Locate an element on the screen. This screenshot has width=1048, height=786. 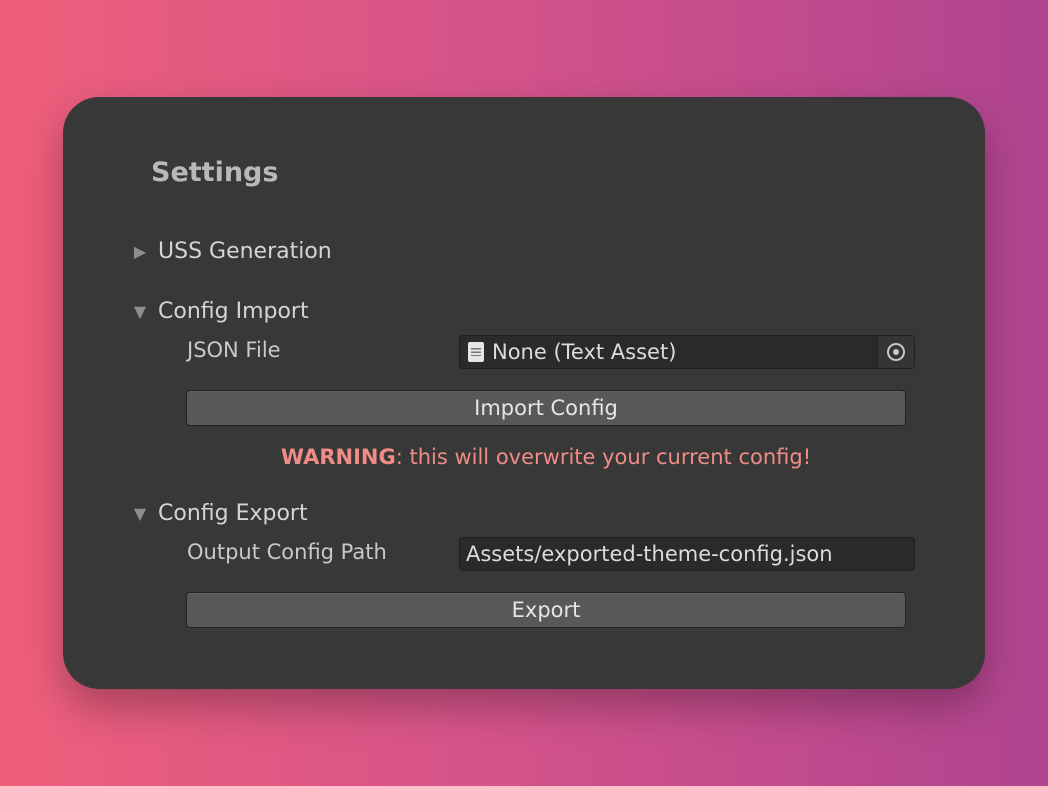
panel-title: Settings is located at coordinates (215, 172).